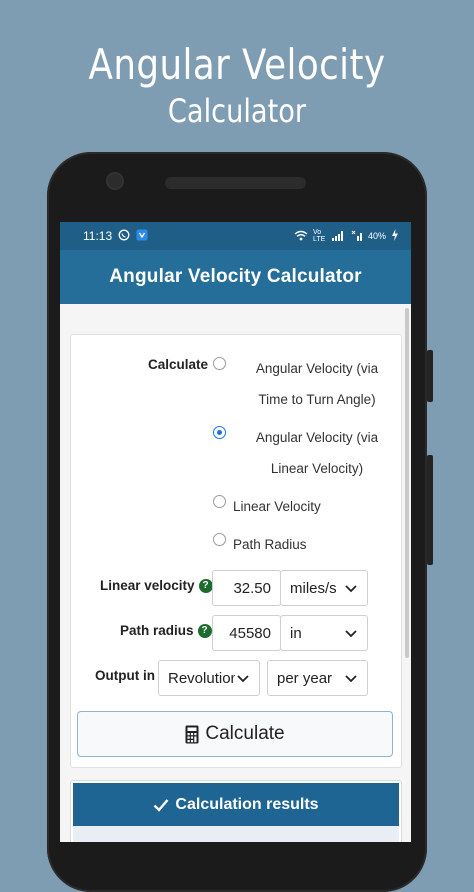 This screenshot has width=474, height=892. What do you see at coordinates (430, 510) in the screenshot?
I see `power-button` at bounding box center [430, 510].